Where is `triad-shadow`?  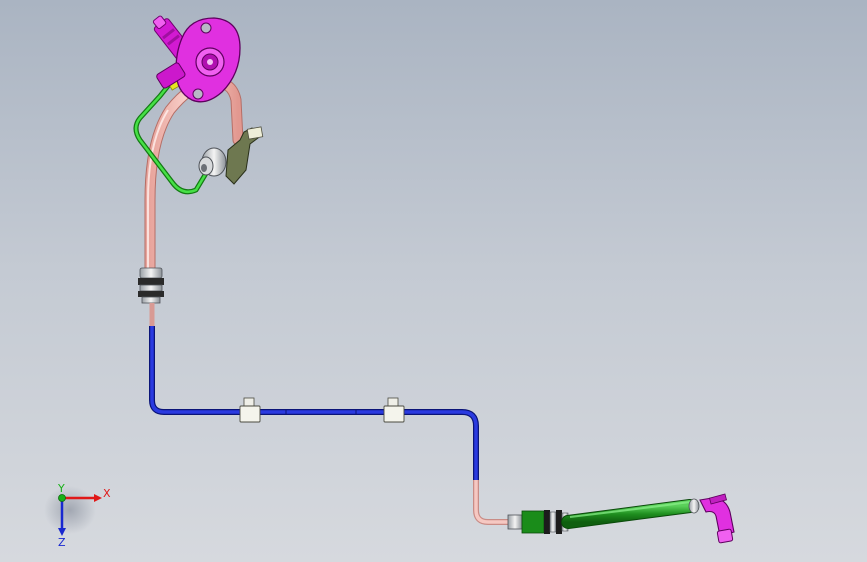 triad-shadow is located at coordinates (70, 510).